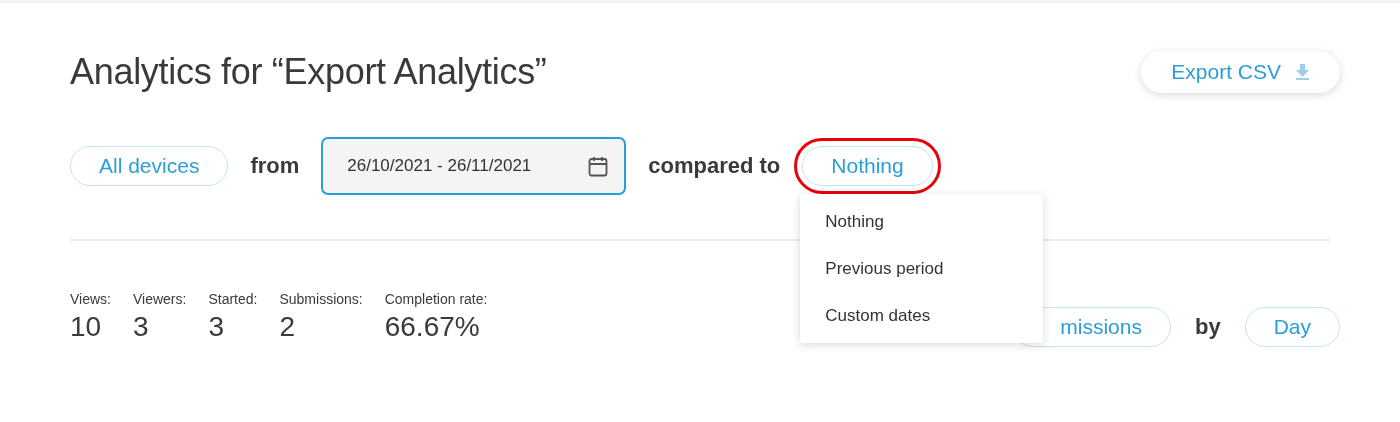 The height and width of the screenshot is (422, 1400). Describe the element at coordinates (233, 299) in the screenshot. I see `stat-label: Started:` at that location.